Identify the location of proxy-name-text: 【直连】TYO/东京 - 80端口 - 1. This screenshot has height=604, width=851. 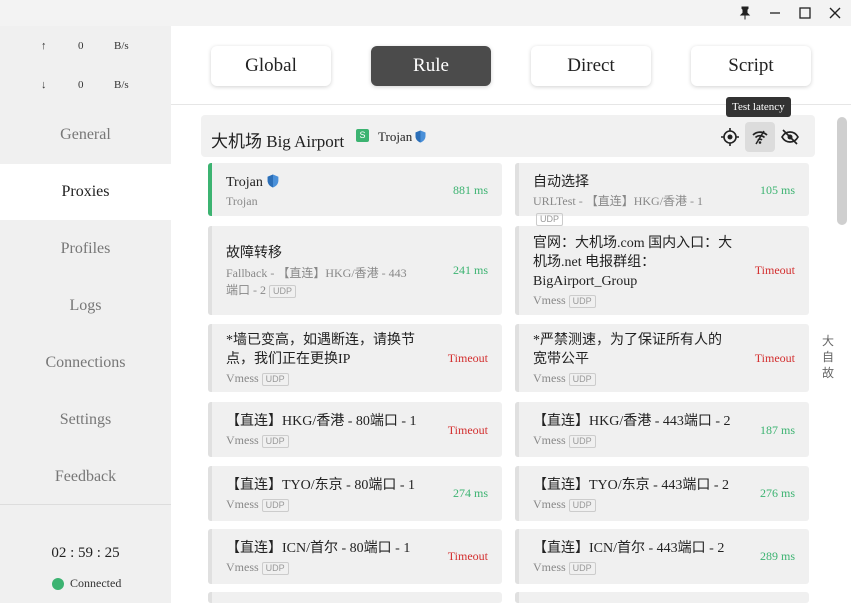
(320, 485).